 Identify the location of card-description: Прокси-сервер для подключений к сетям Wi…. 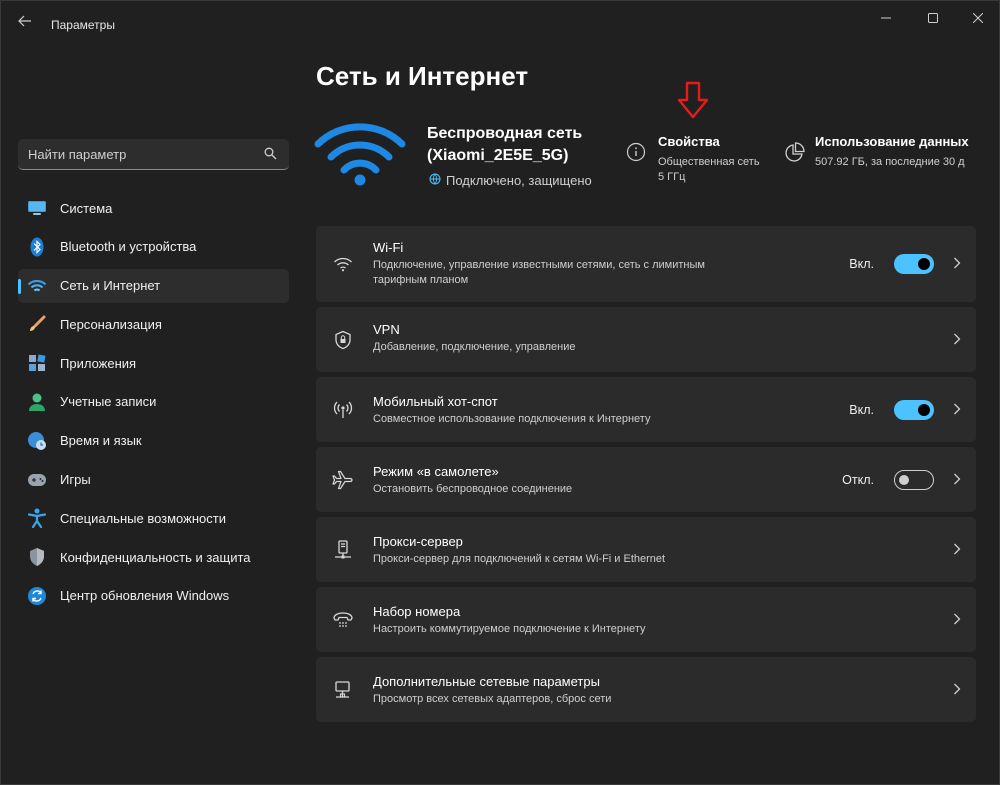
(519, 559).